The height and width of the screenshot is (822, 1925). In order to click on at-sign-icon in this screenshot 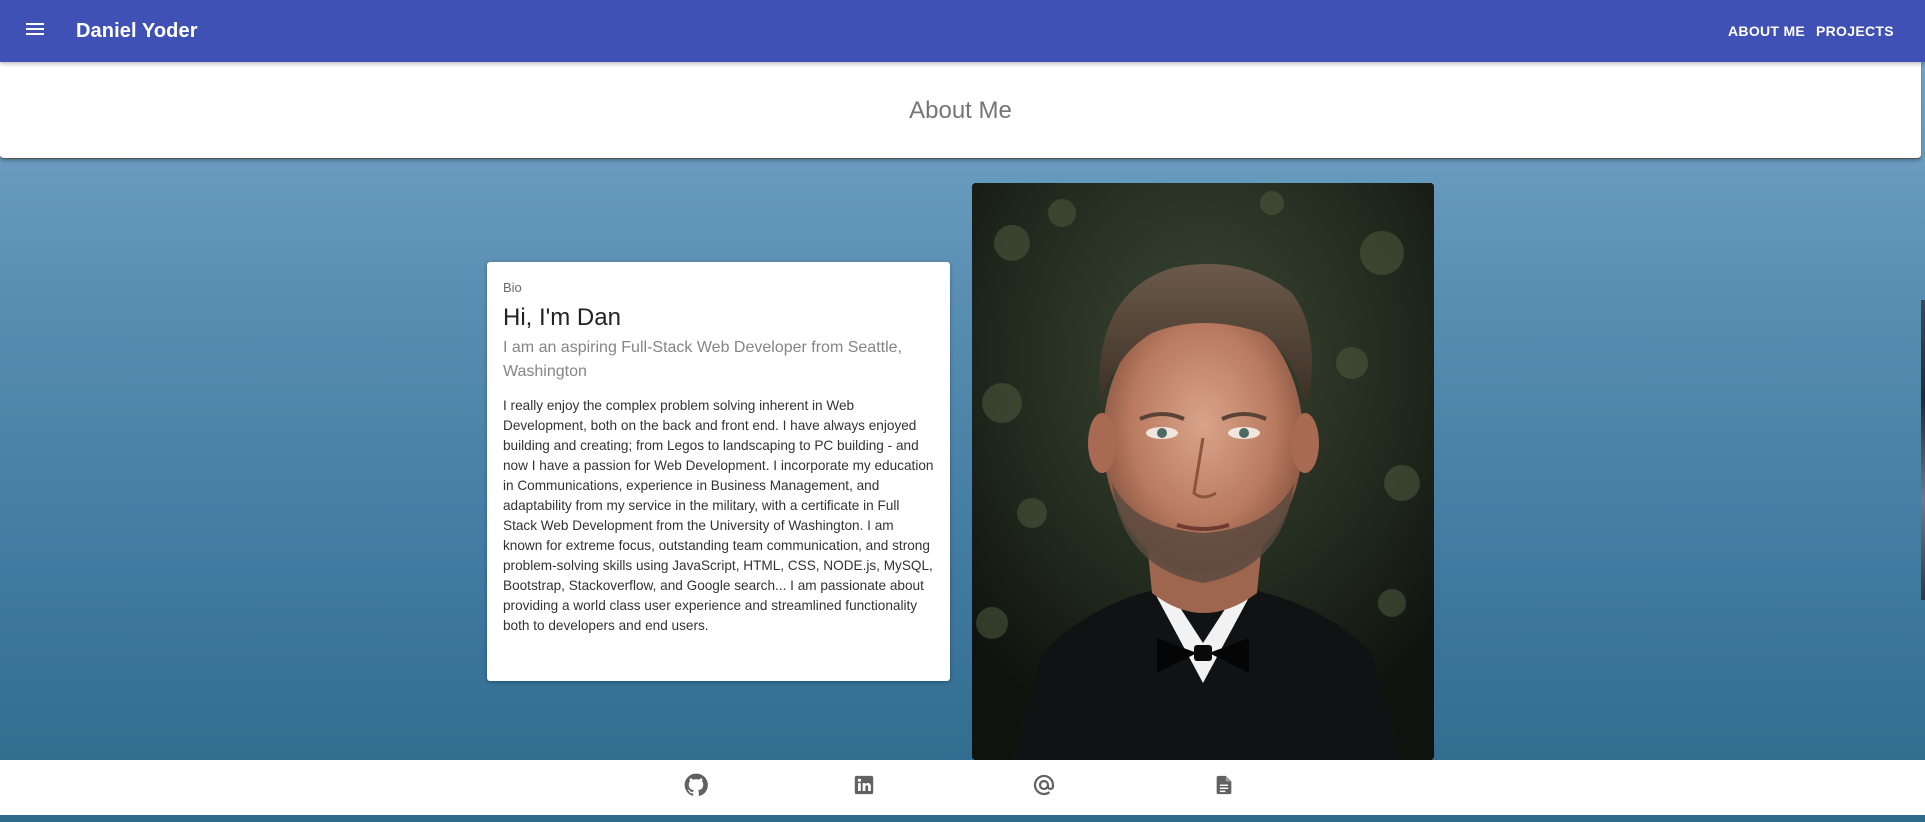, I will do `click(1044, 787)`.